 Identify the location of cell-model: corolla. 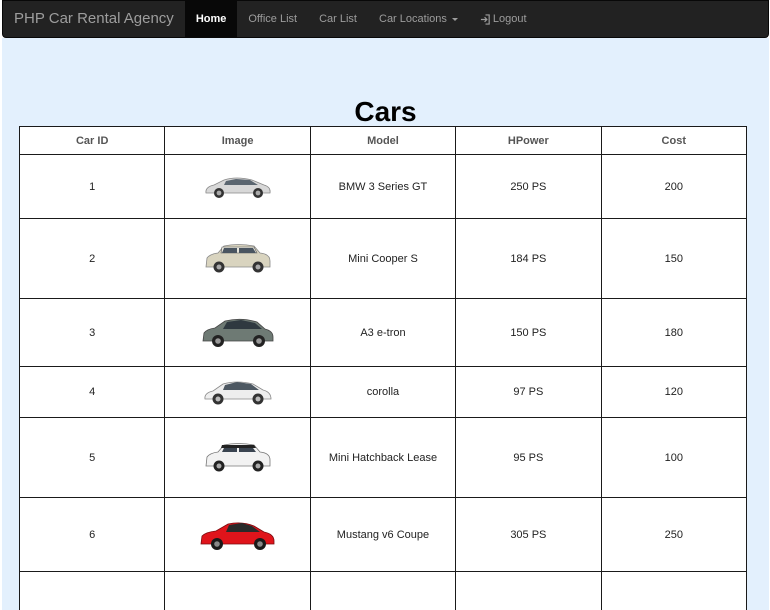
(383, 392).